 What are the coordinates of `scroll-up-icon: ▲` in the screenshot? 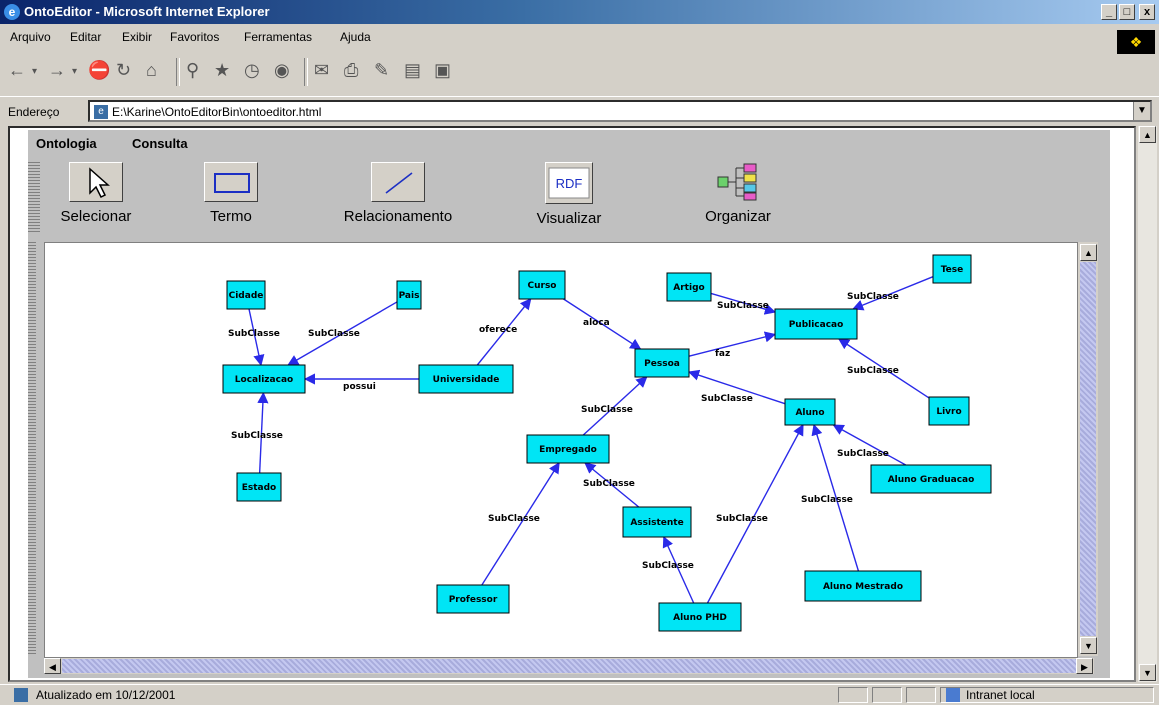 It's located at (1147, 134).